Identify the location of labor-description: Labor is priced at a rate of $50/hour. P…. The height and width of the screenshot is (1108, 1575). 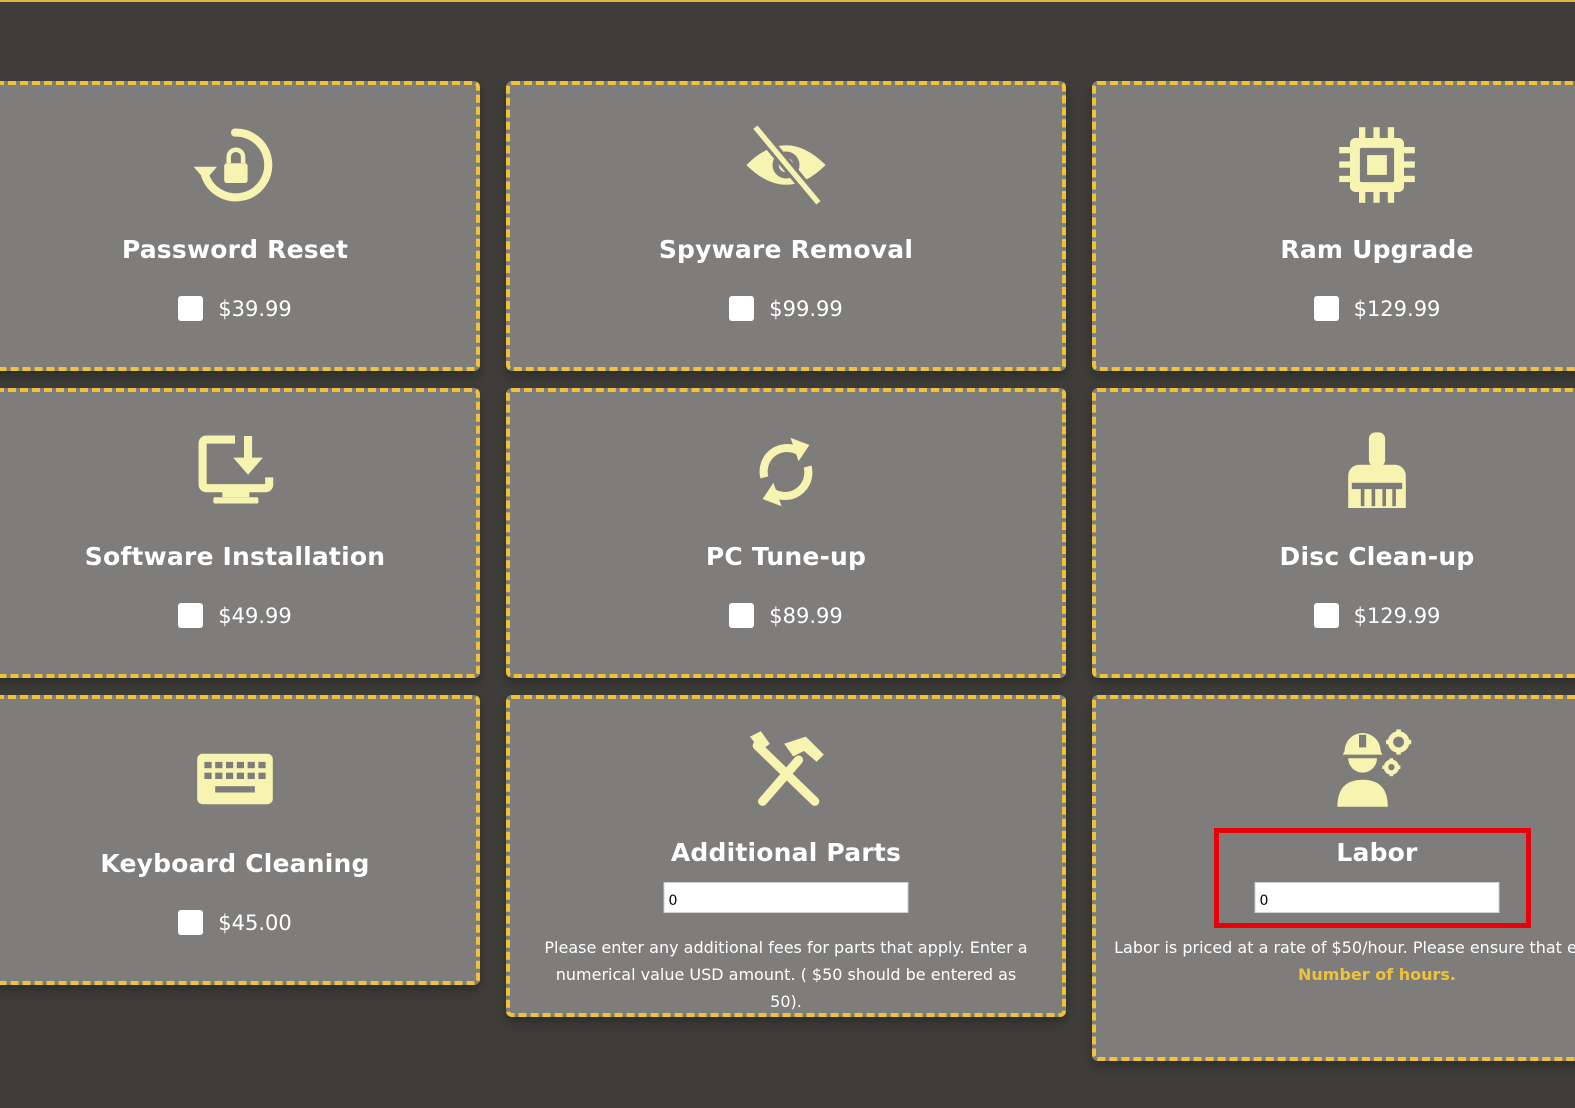
(1343, 961).